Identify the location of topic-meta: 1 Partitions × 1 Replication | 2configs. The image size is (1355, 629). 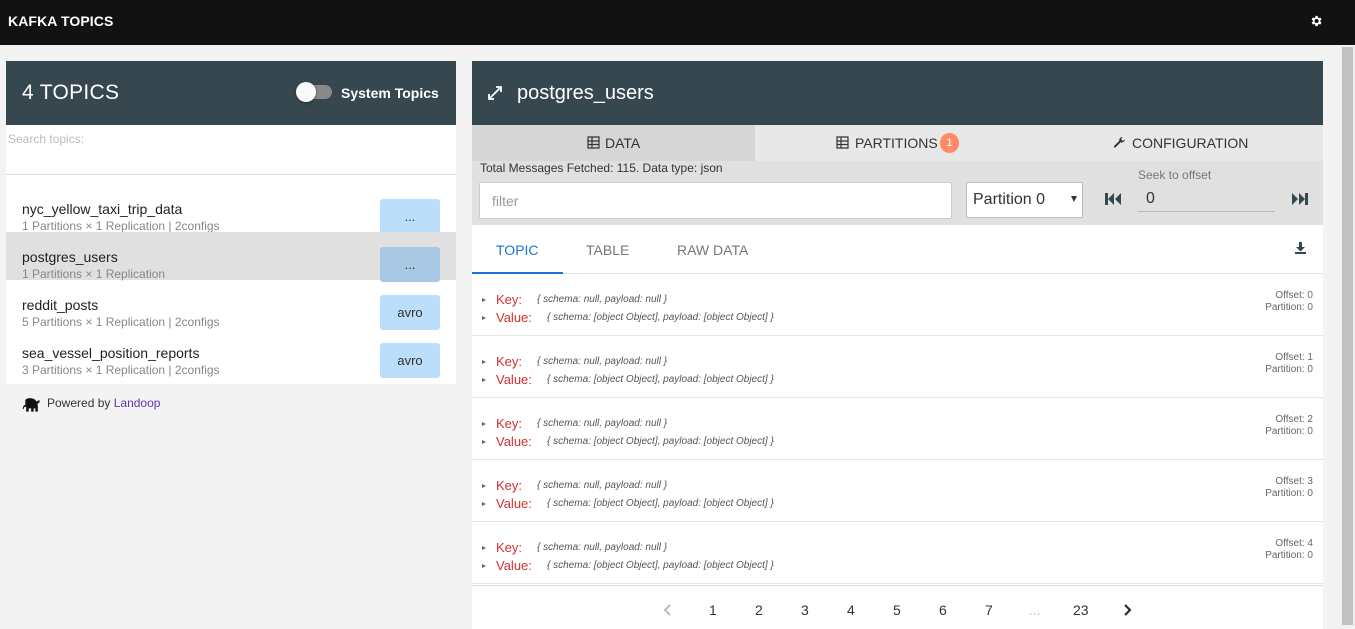
(121, 226).